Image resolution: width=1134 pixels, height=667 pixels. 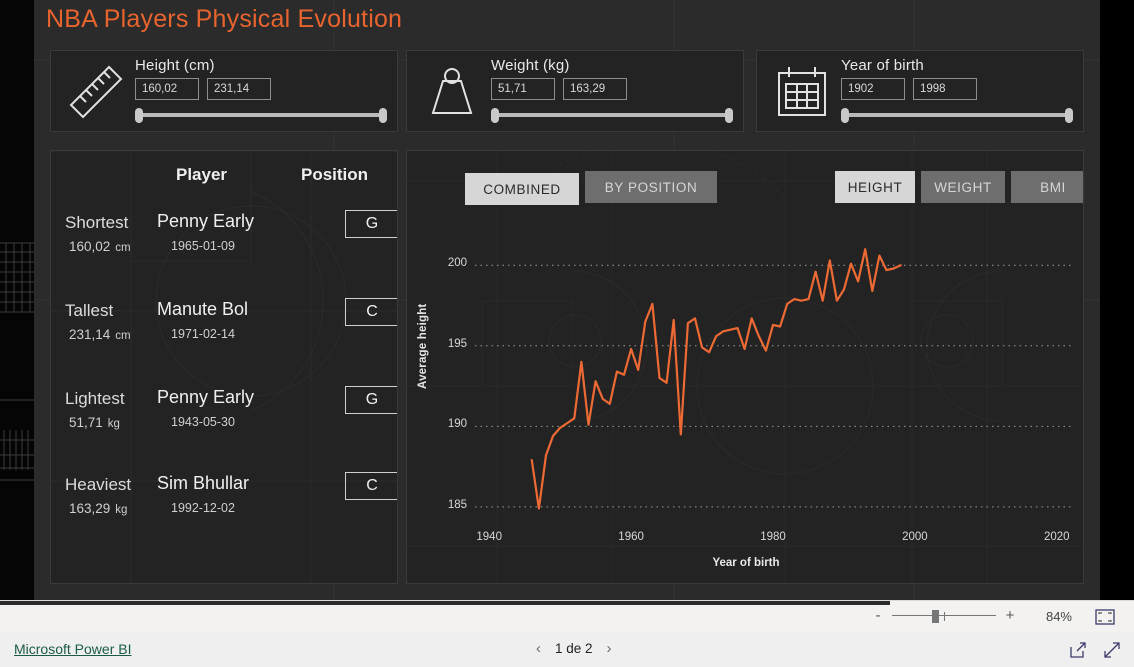 What do you see at coordinates (875, 187) in the screenshot?
I see `tab-height: HEIGHT` at bounding box center [875, 187].